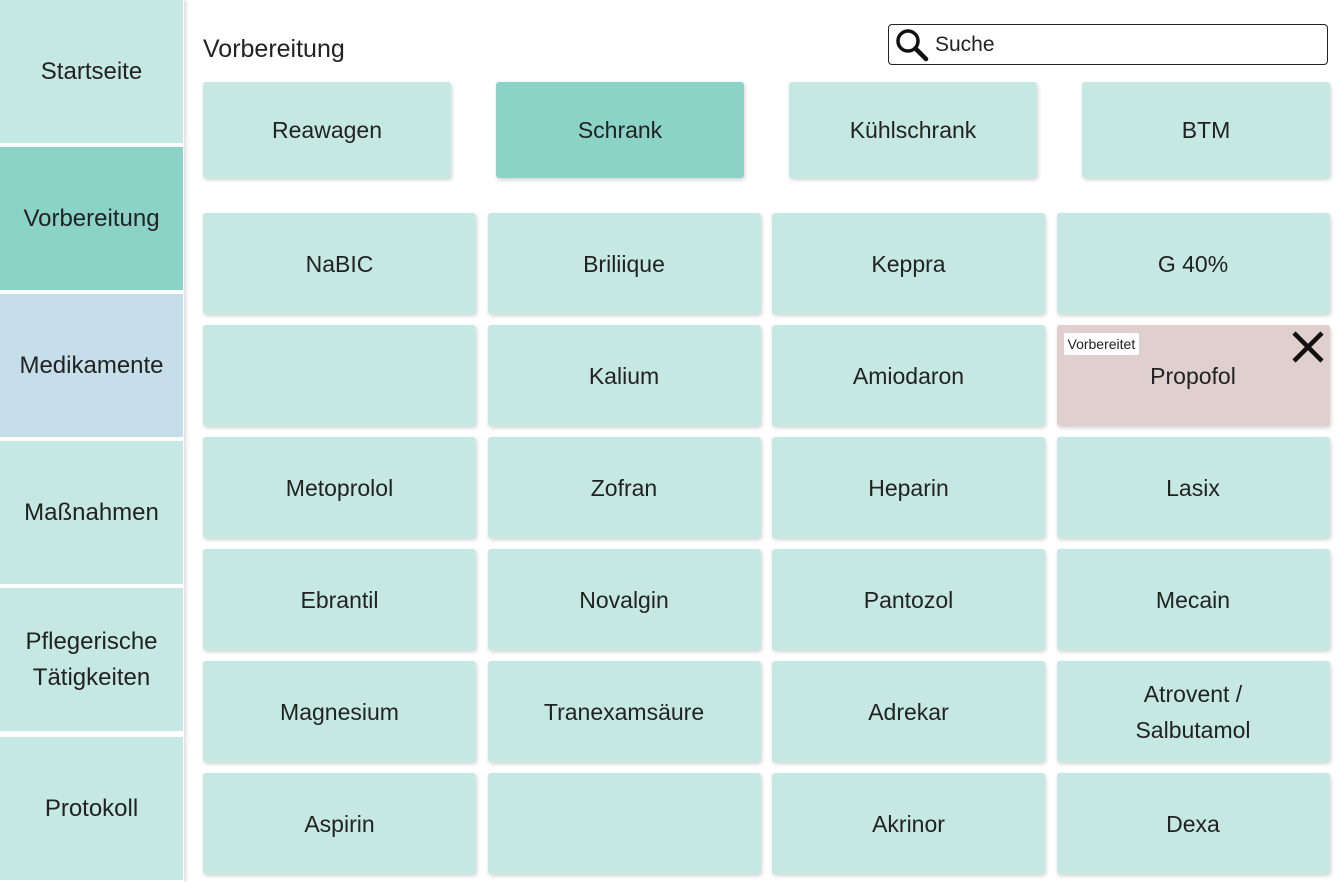 The height and width of the screenshot is (882, 1341). What do you see at coordinates (1206, 130) in the screenshot?
I see `tab-btm: BTM` at bounding box center [1206, 130].